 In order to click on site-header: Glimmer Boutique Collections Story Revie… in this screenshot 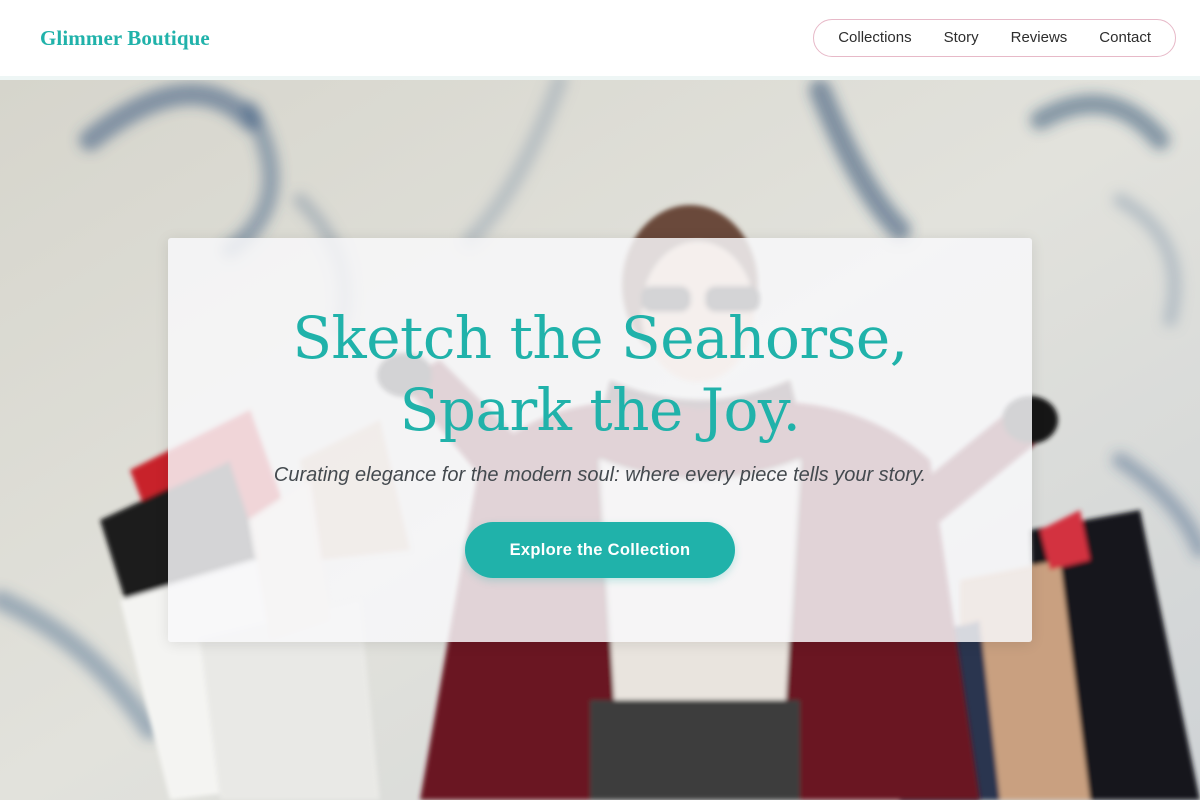, I will do `click(600, 38)`.